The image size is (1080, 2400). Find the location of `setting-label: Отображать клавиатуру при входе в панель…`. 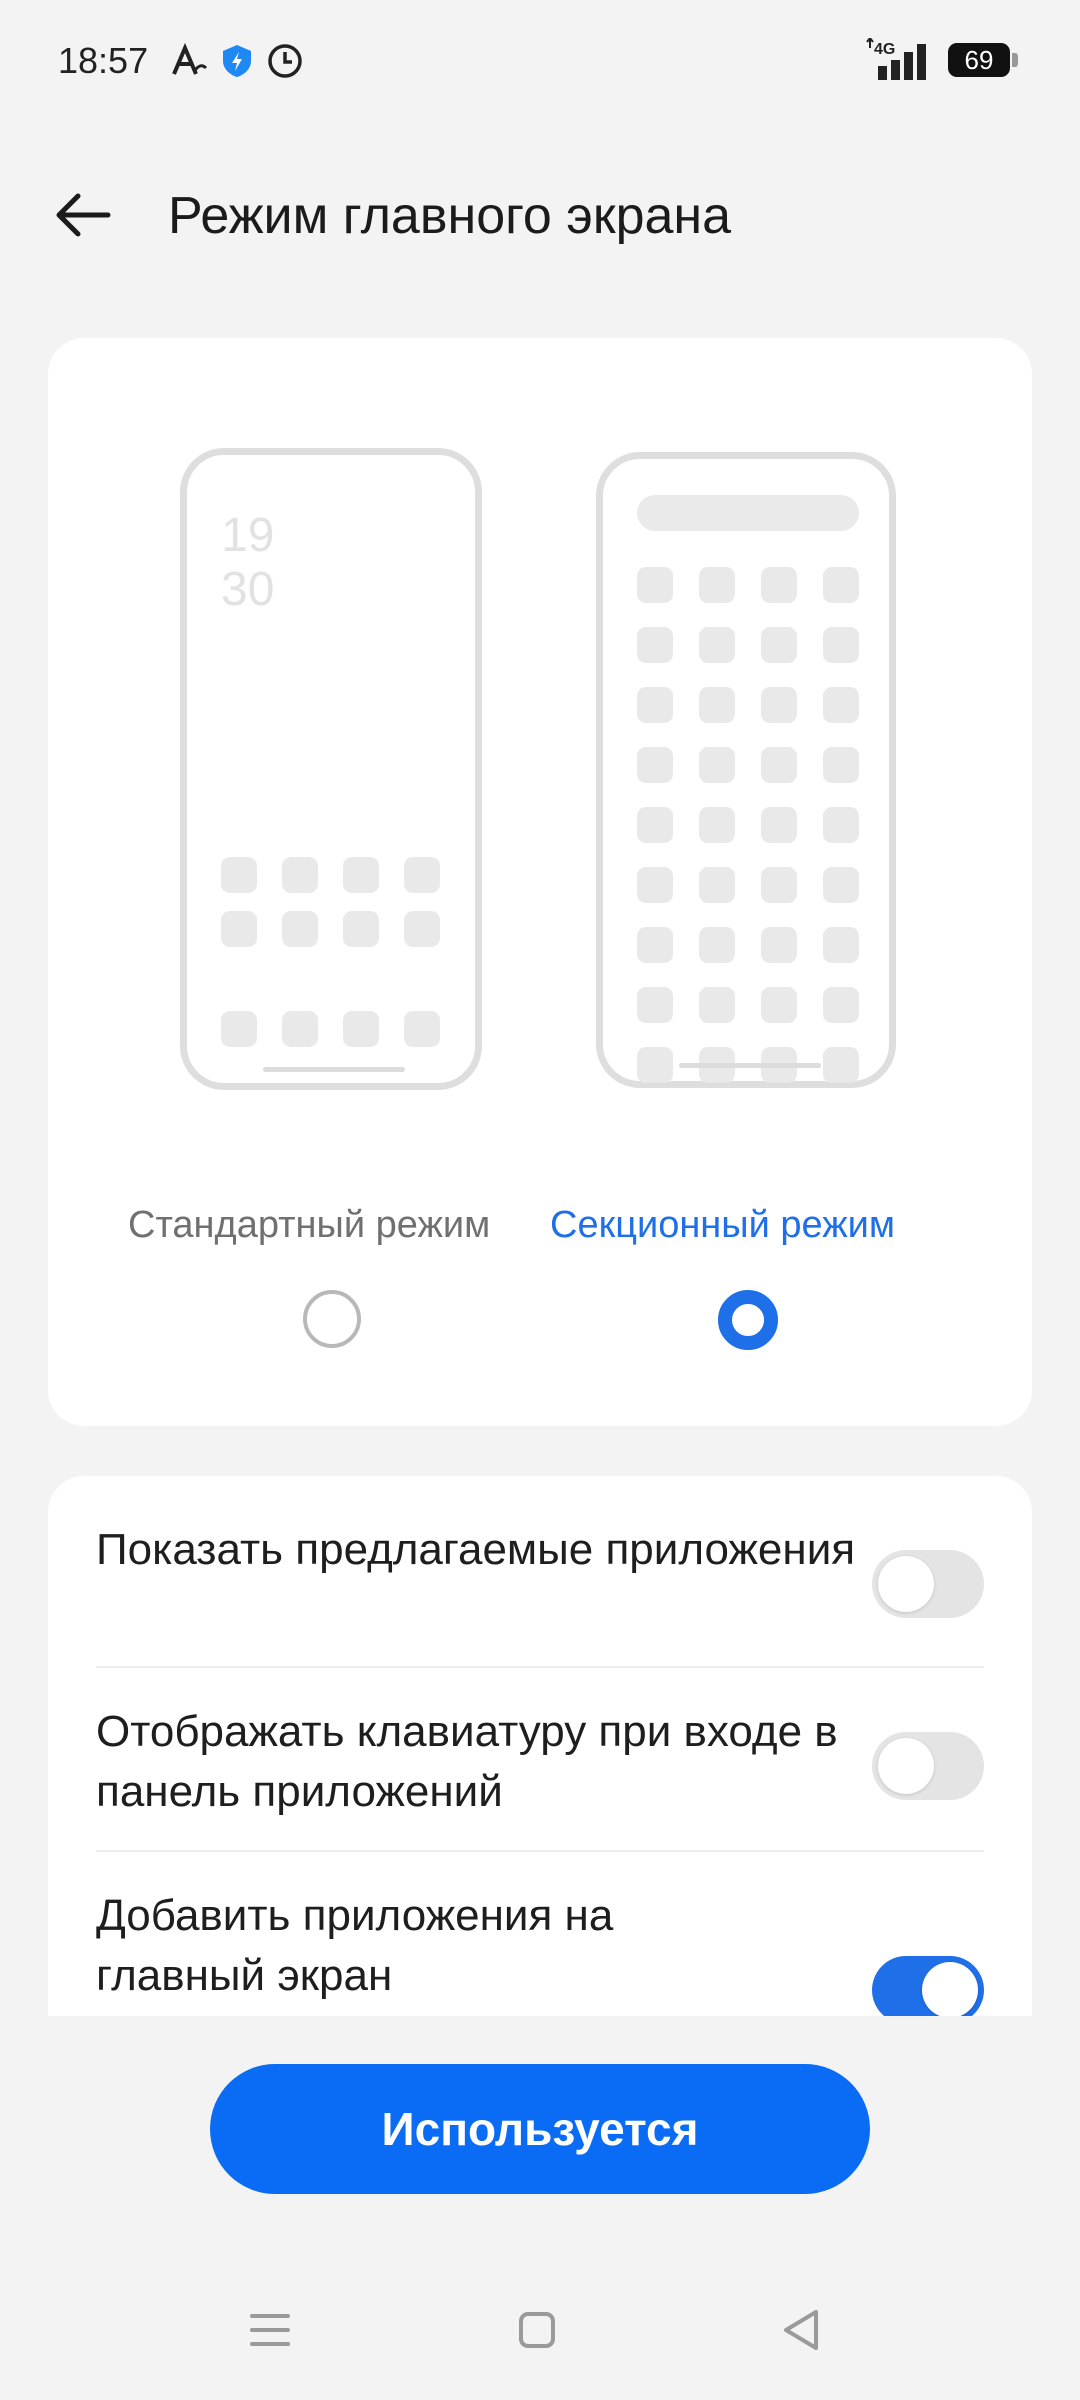

setting-label: Отображать клавиатуру при входе в панель… is located at coordinates (467, 1761).